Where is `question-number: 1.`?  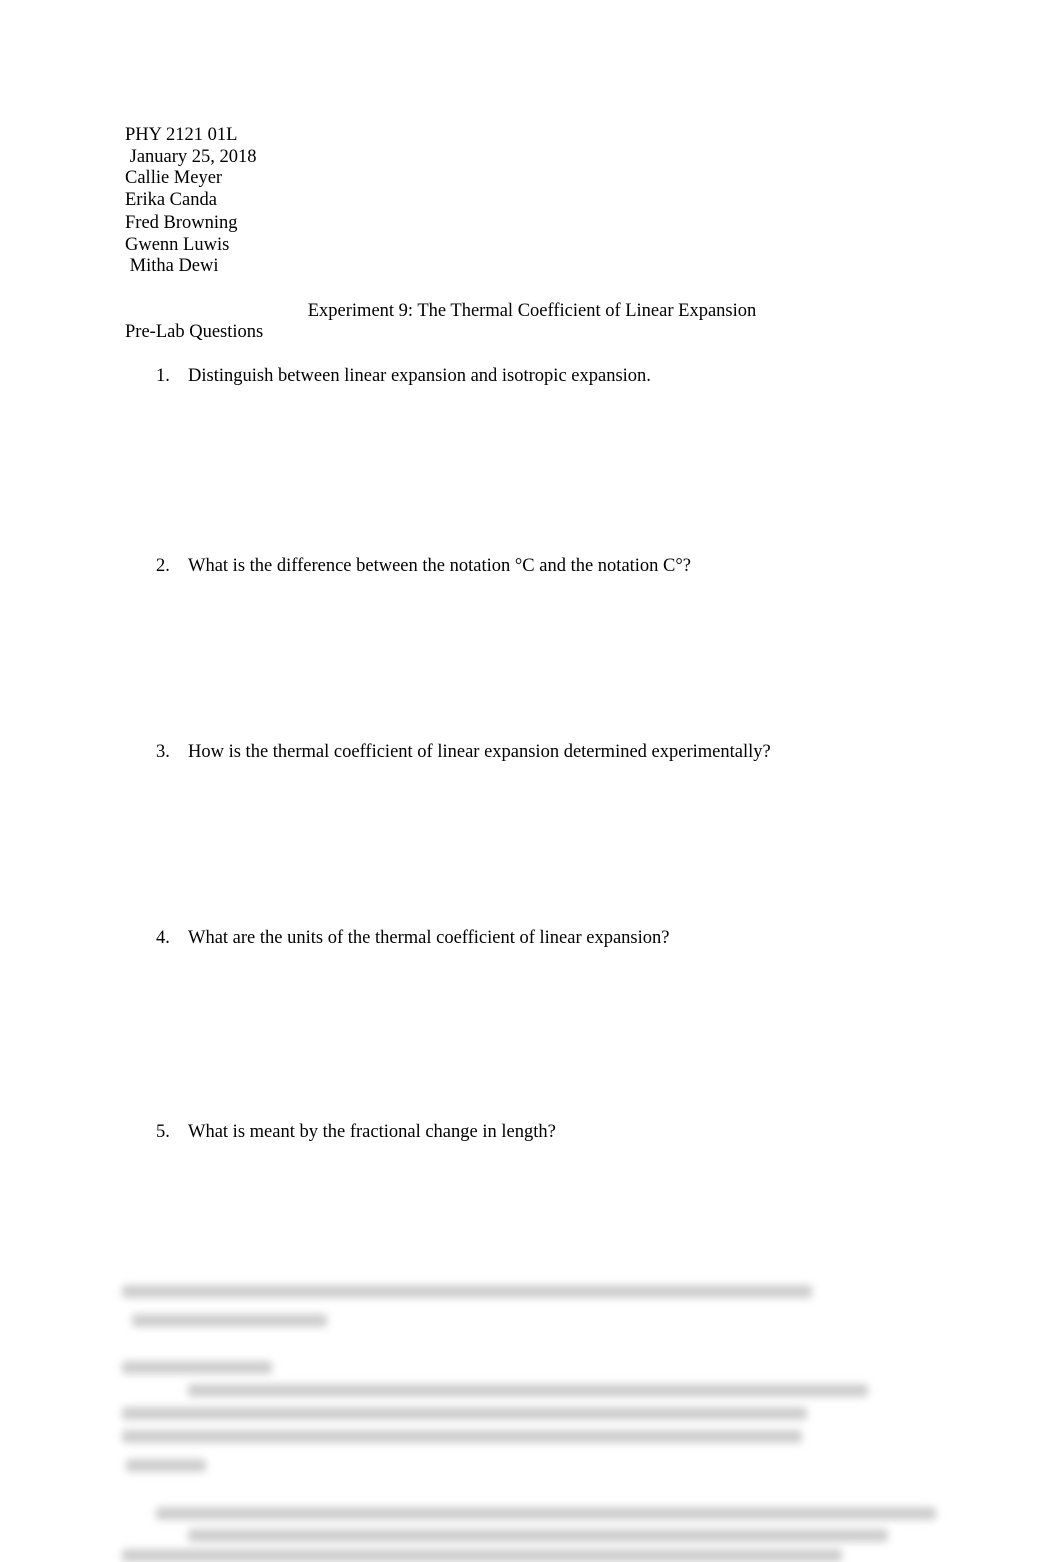
question-number: 1. is located at coordinates (163, 376).